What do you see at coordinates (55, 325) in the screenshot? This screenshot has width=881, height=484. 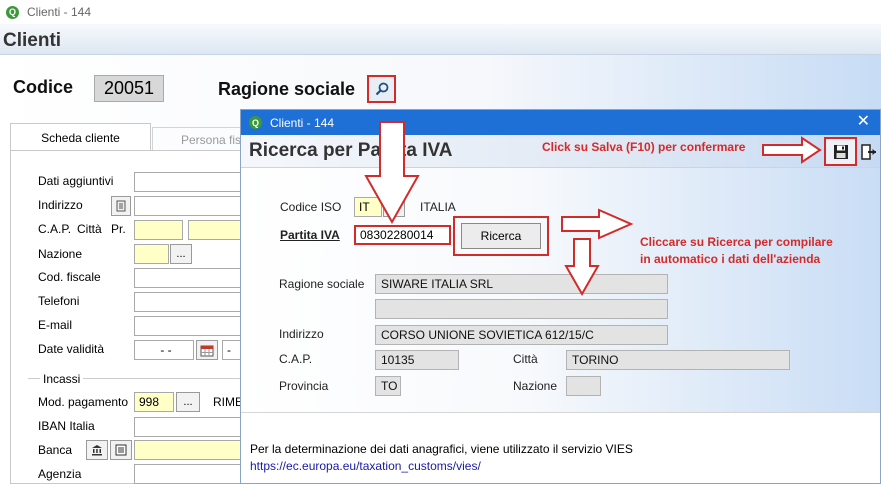 I see `email-label: E-mail` at bounding box center [55, 325].